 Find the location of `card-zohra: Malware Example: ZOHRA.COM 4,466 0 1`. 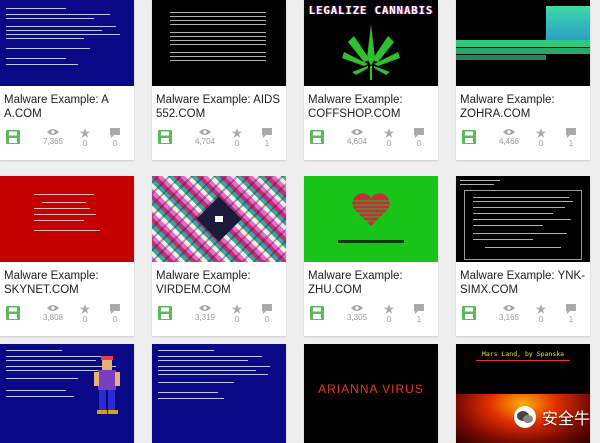

card-zohra: Malware Example: ZOHRA.COM 4,466 0 1 is located at coordinates (523, 80).